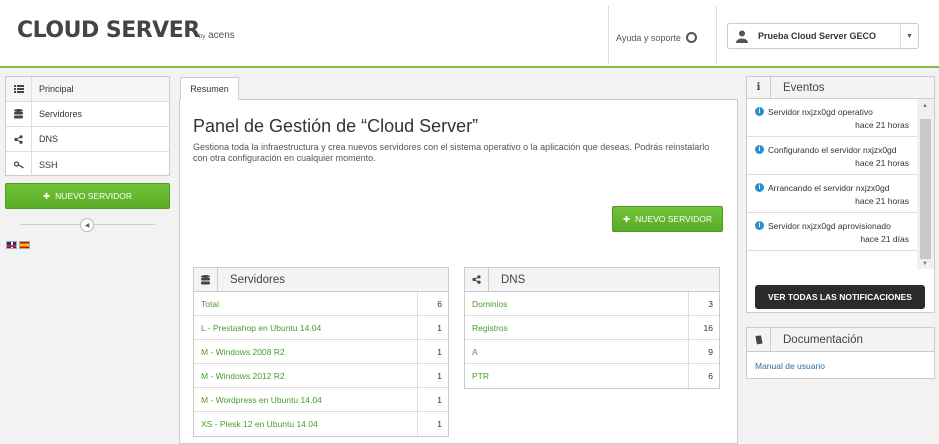  What do you see at coordinates (703, 327) in the screenshot?
I see `row-count: 16` at bounding box center [703, 327].